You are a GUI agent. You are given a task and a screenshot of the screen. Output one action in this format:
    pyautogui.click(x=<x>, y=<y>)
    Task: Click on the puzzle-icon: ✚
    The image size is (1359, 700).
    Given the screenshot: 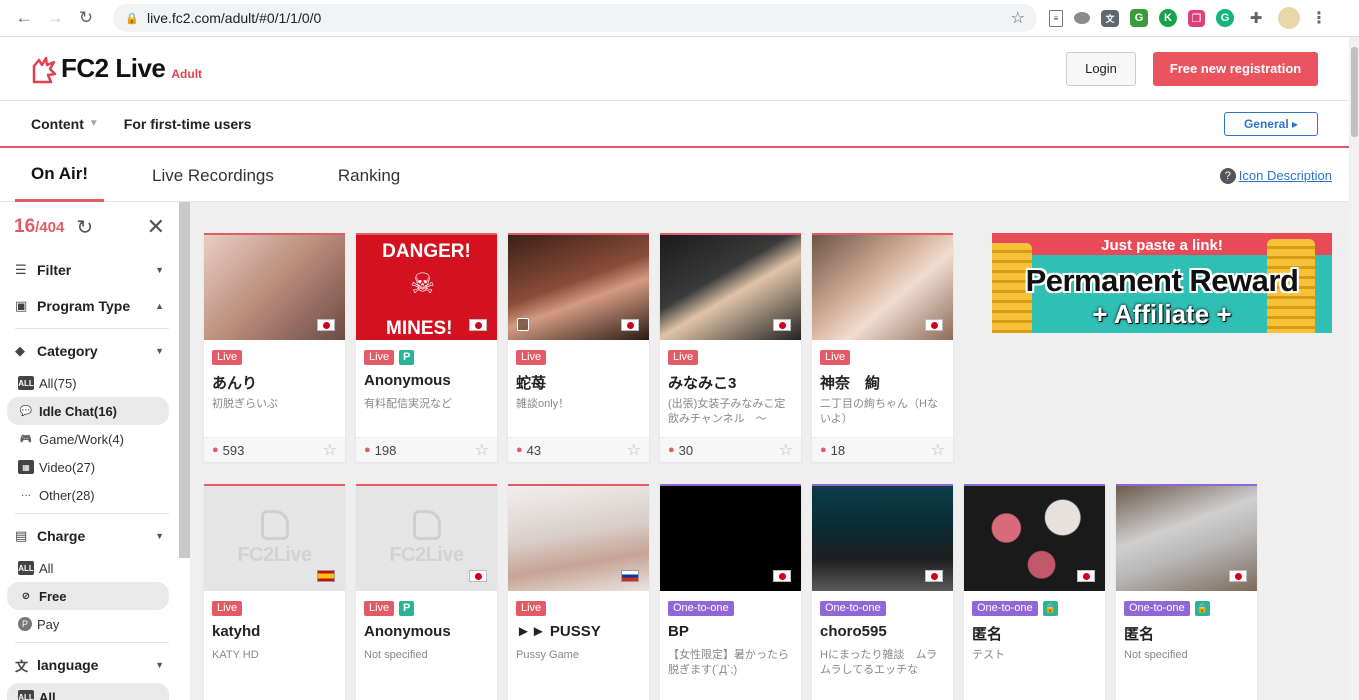 What is the action you would take?
    pyautogui.click(x=1256, y=18)
    